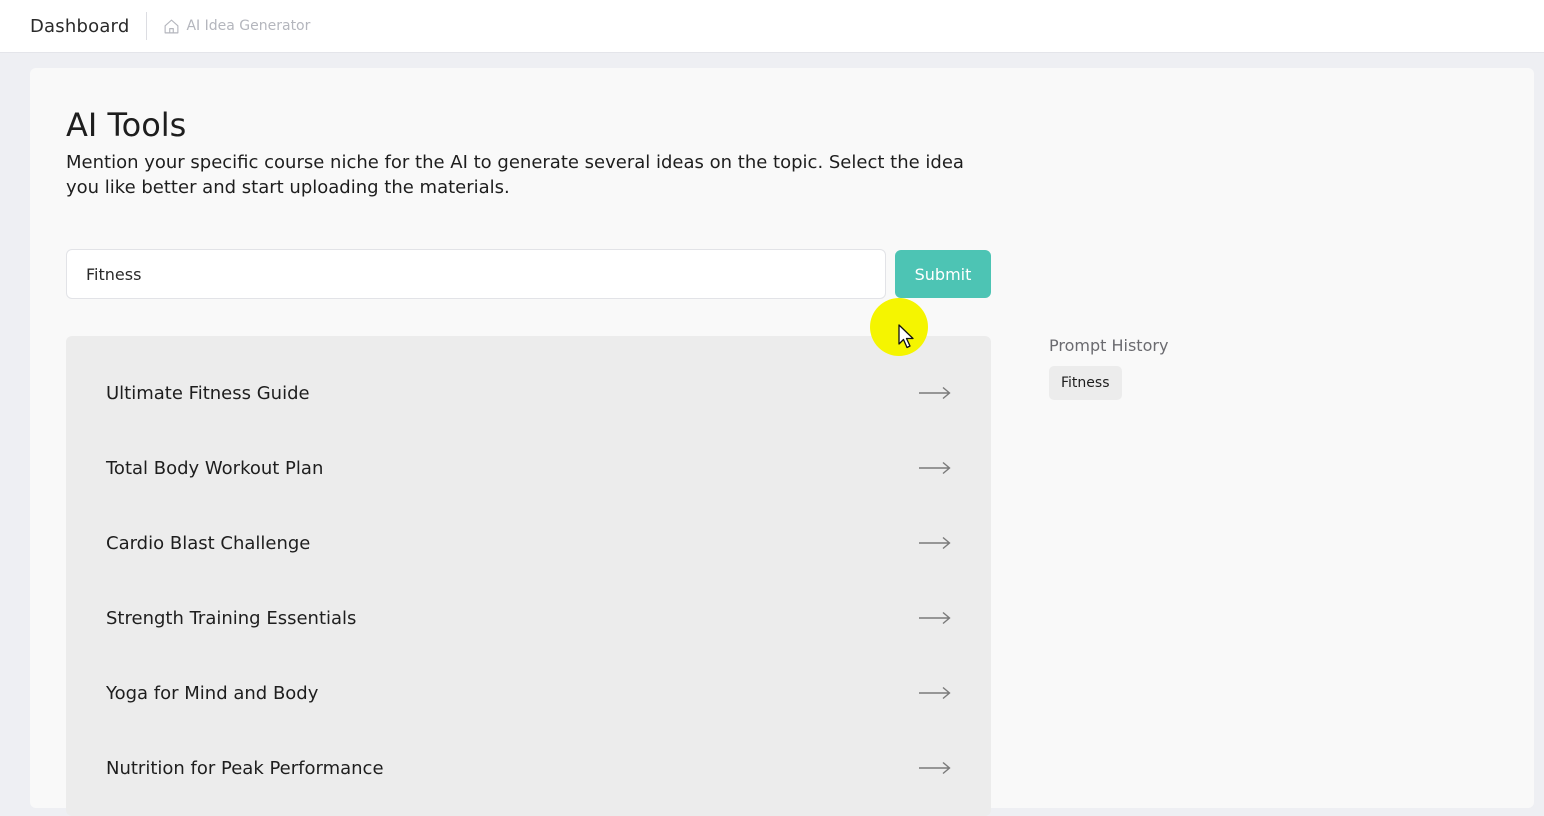 The width and height of the screenshot is (1544, 816). Describe the element at coordinates (528, 618) in the screenshot. I see `list-item: Strength Training Essentials` at that location.